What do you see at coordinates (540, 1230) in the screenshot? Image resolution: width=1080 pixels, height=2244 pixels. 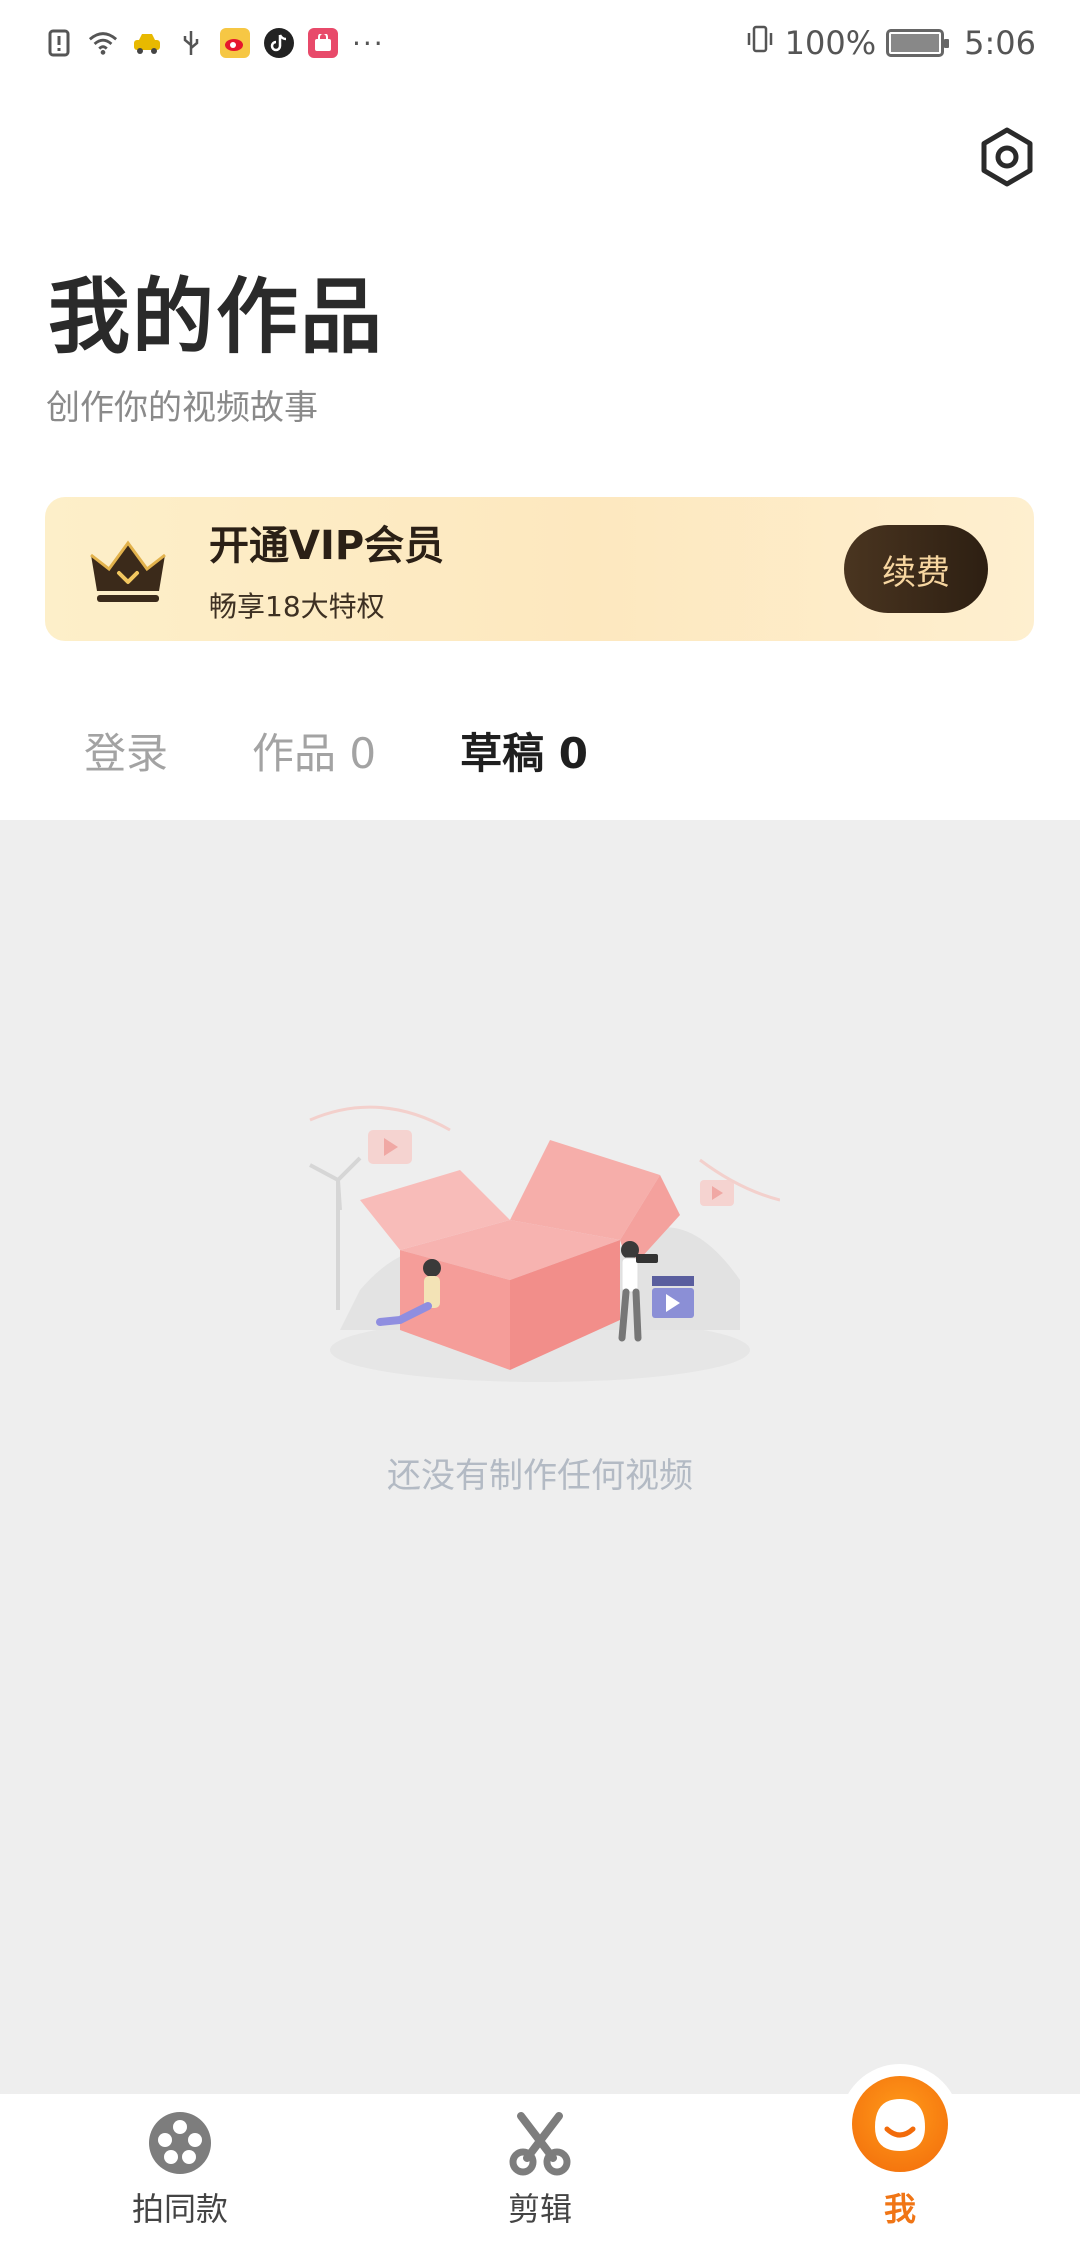 I see `empty-box-illustration` at bounding box center [540, 1230].